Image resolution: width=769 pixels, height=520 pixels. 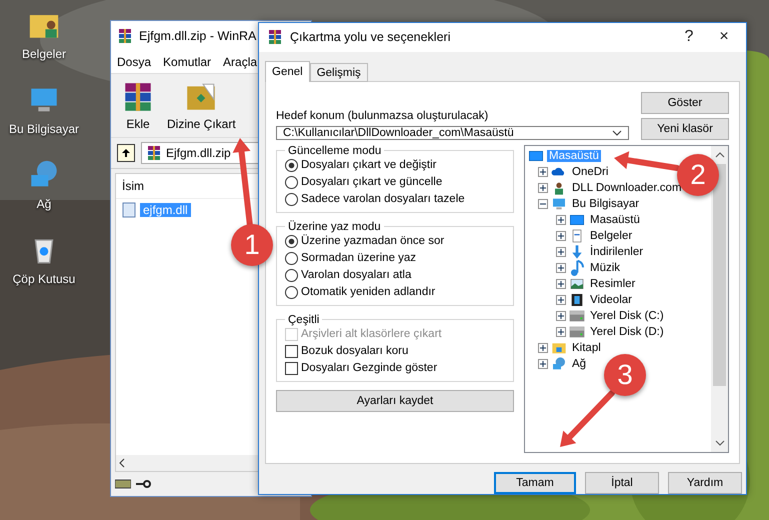 What do you see at coordinates (44, 279) in the screenshot?
I see `desktop-icon-label: Çöp Kutusu` at bounding box center [44, 279].